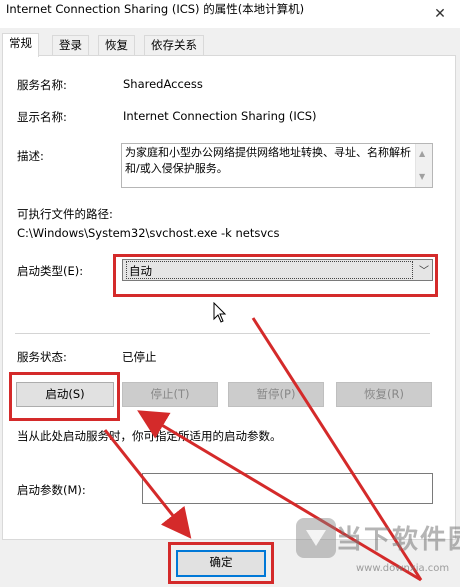  What do you see at coordinates (230, 45) in the screenshot?
I see `tab-strip: 常规 登录 恢复 依存关系` at bounding box center [230, 45].